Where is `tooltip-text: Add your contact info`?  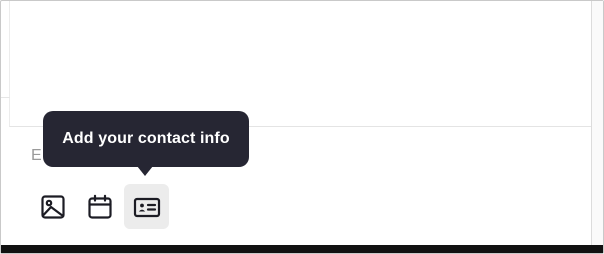
tooltip-text: Add your contact info is located at coordinates (146, 138).